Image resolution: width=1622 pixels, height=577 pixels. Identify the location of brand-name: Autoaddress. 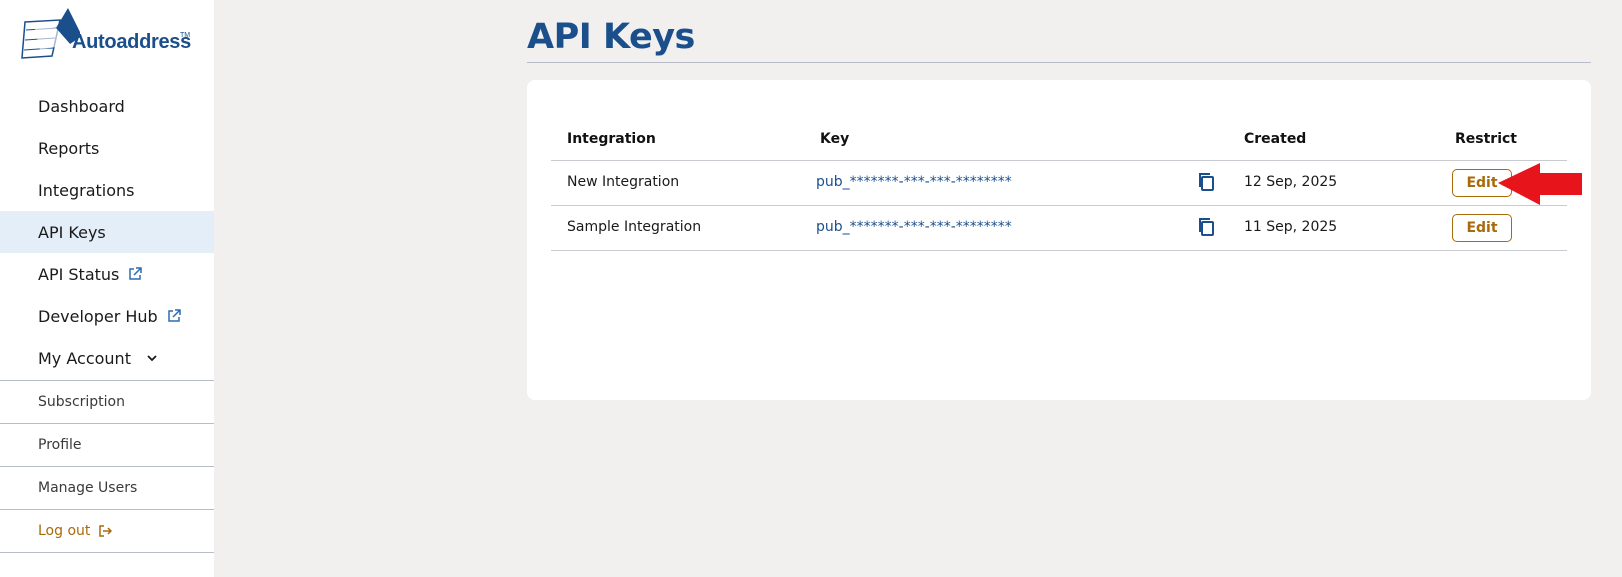
(131, 42).